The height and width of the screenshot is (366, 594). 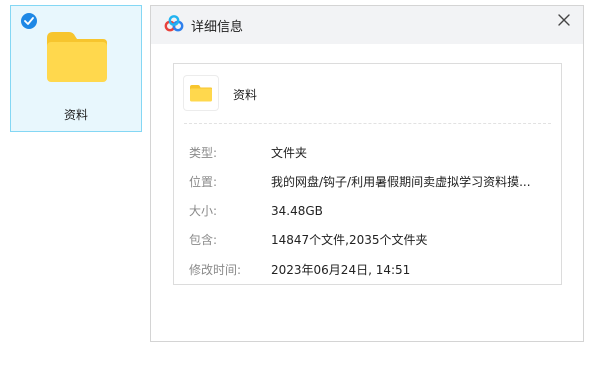 What do you see at coordinates (289, 153) in the screenshot?
I see `detail-value: 文件夹` at bounding box center [289, 153].